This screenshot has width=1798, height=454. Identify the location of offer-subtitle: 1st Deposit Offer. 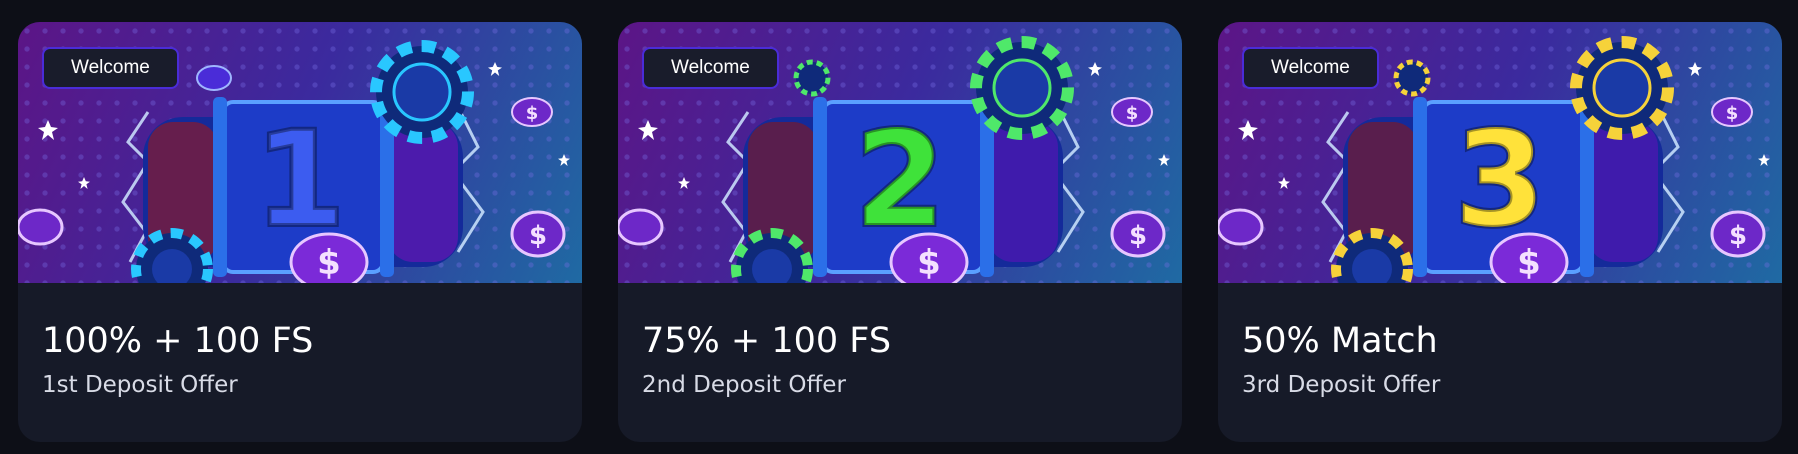
(140, 385).